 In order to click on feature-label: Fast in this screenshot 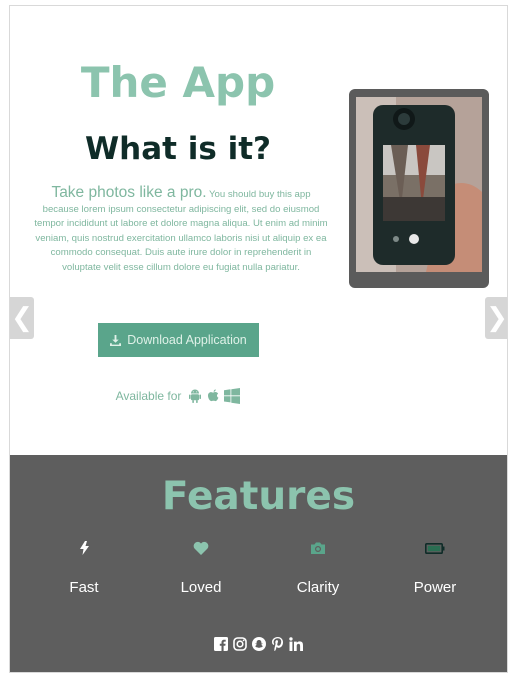, I will do `click(84, 587)`.